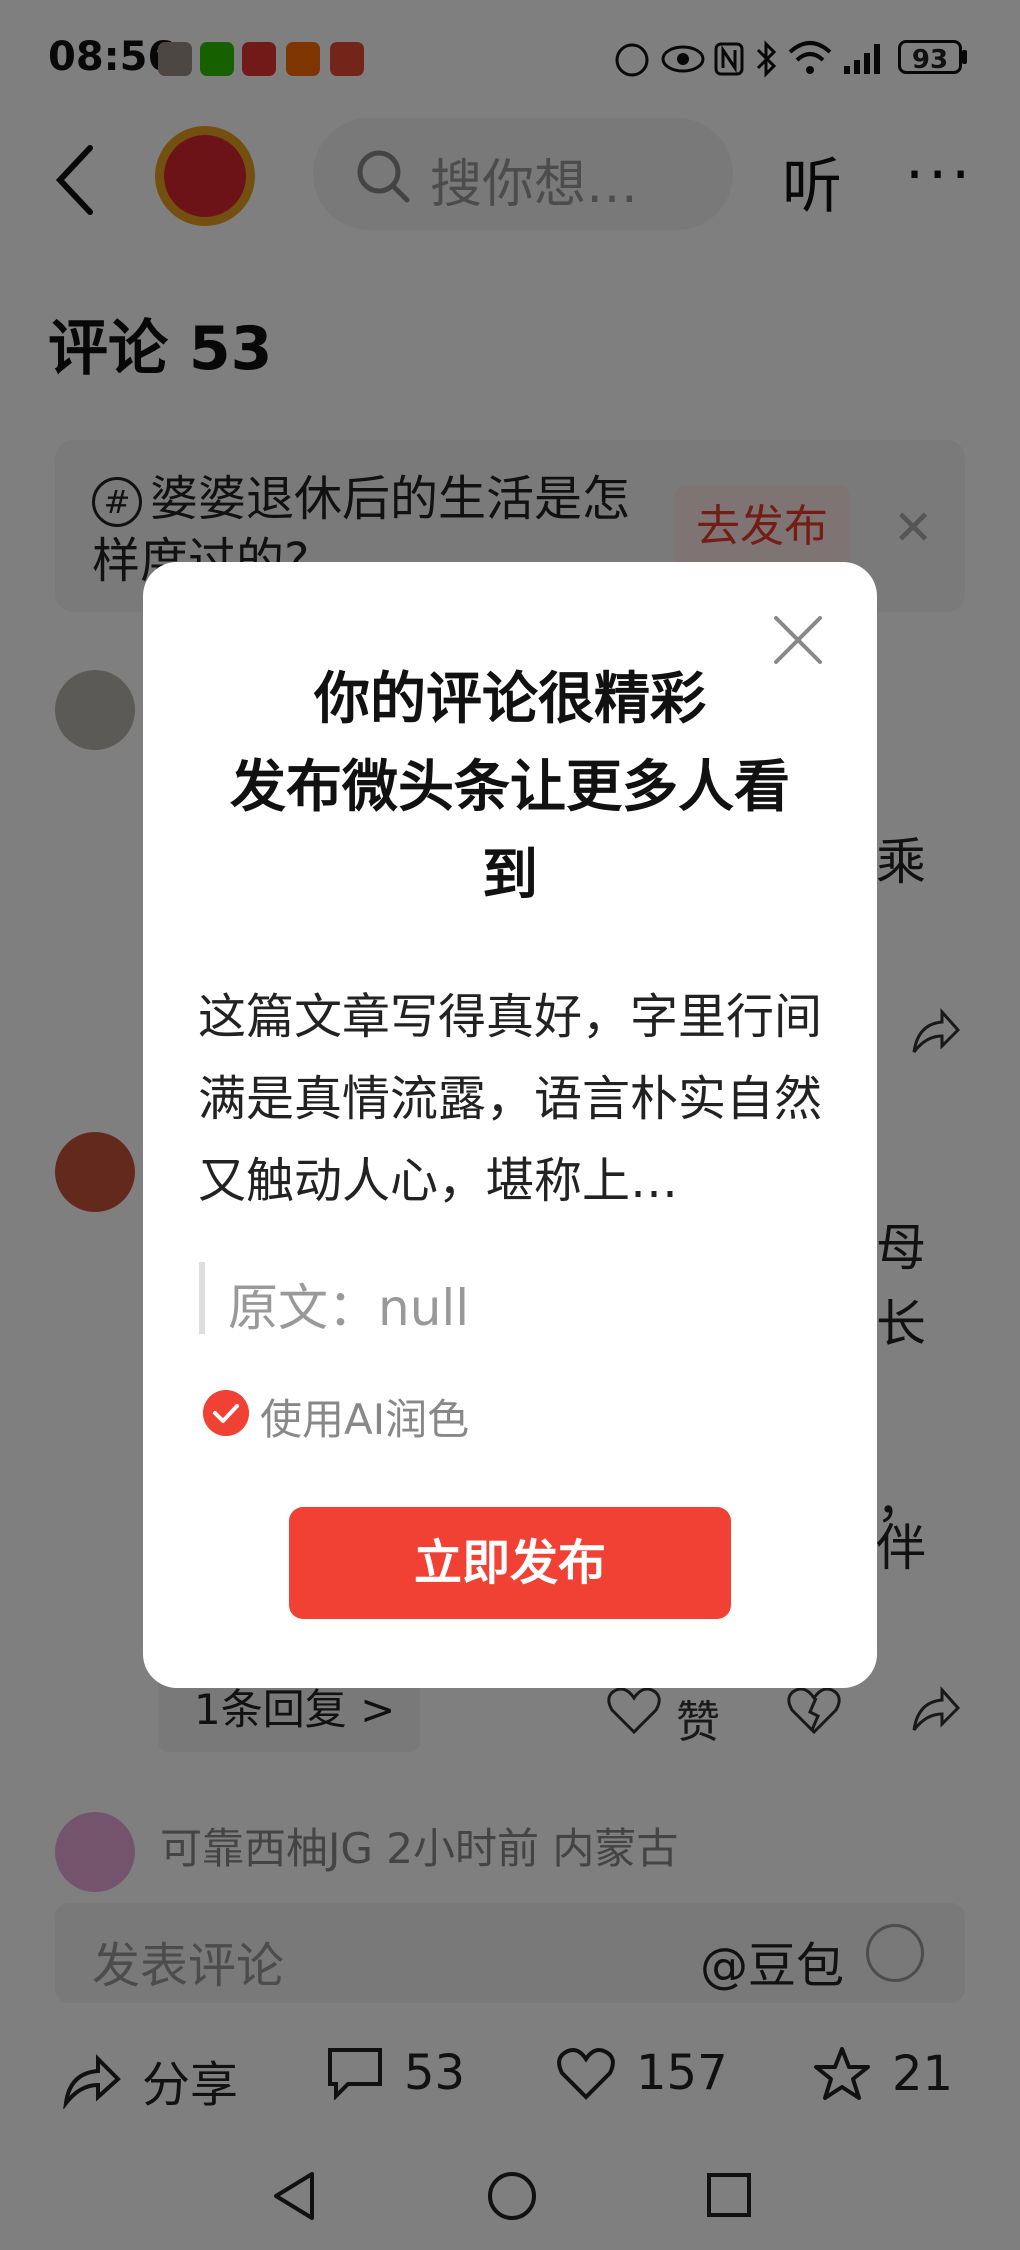 This screenshot has height=2250, width=1020. What do you see at coordinates (510, 1563) in the screenshot?
I see `publish-now-button: 立即发布` at bounding box center [510, 1563].